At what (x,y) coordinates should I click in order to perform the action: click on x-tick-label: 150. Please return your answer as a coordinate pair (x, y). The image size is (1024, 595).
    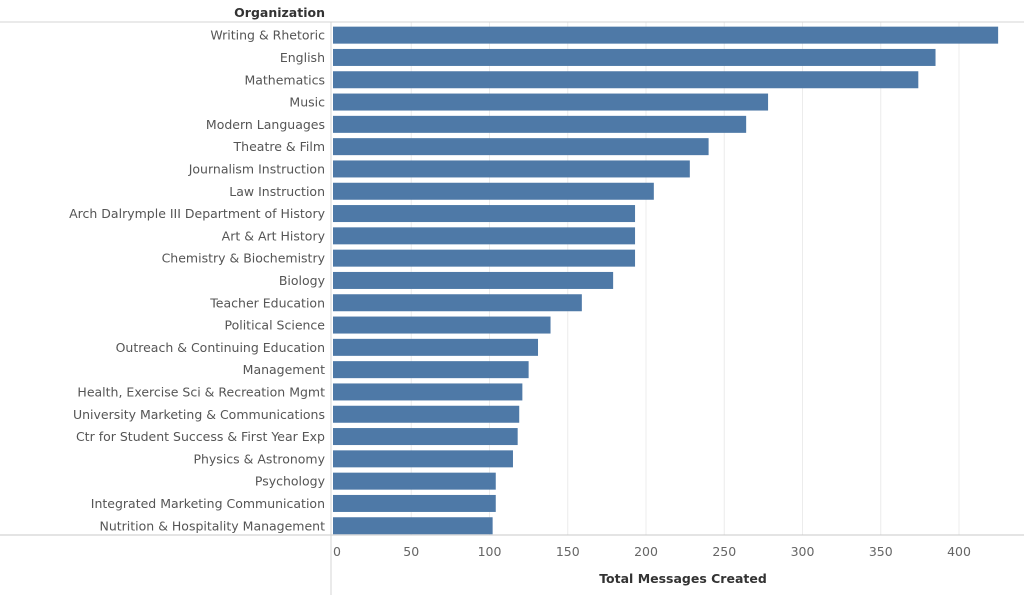
    Looking at the image, I should click on (568, 551).